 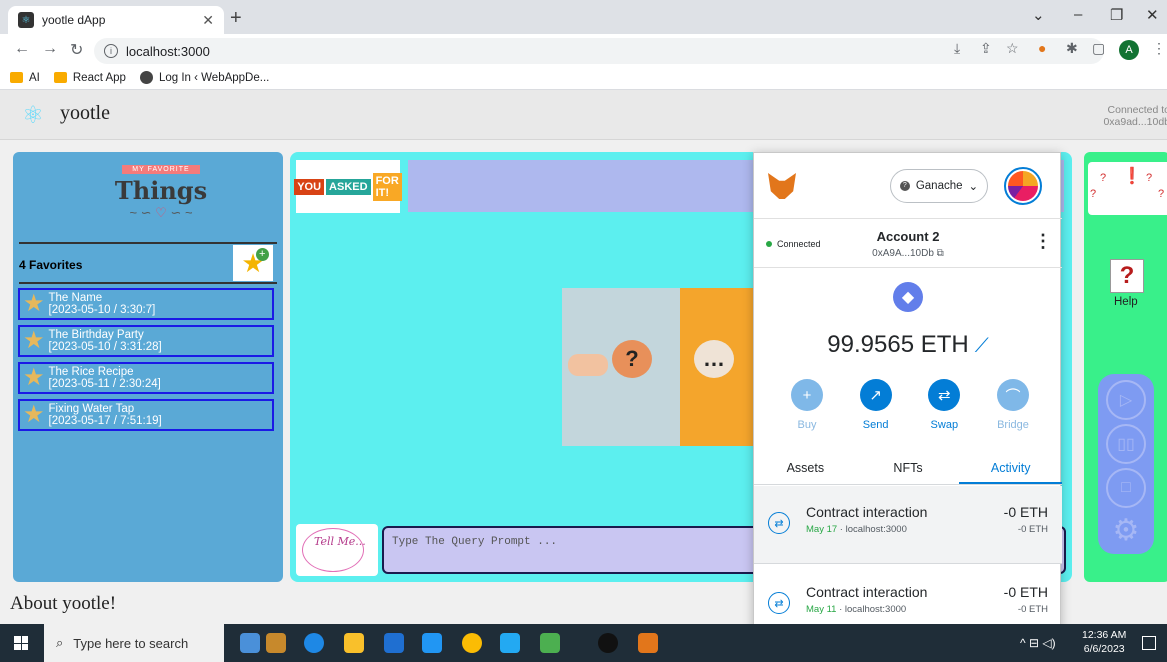 What do you see at coordinates (91, 372) in the screenshot?
I see `favorite-name: The Rice Recipe` at bounding box center [91, 372].